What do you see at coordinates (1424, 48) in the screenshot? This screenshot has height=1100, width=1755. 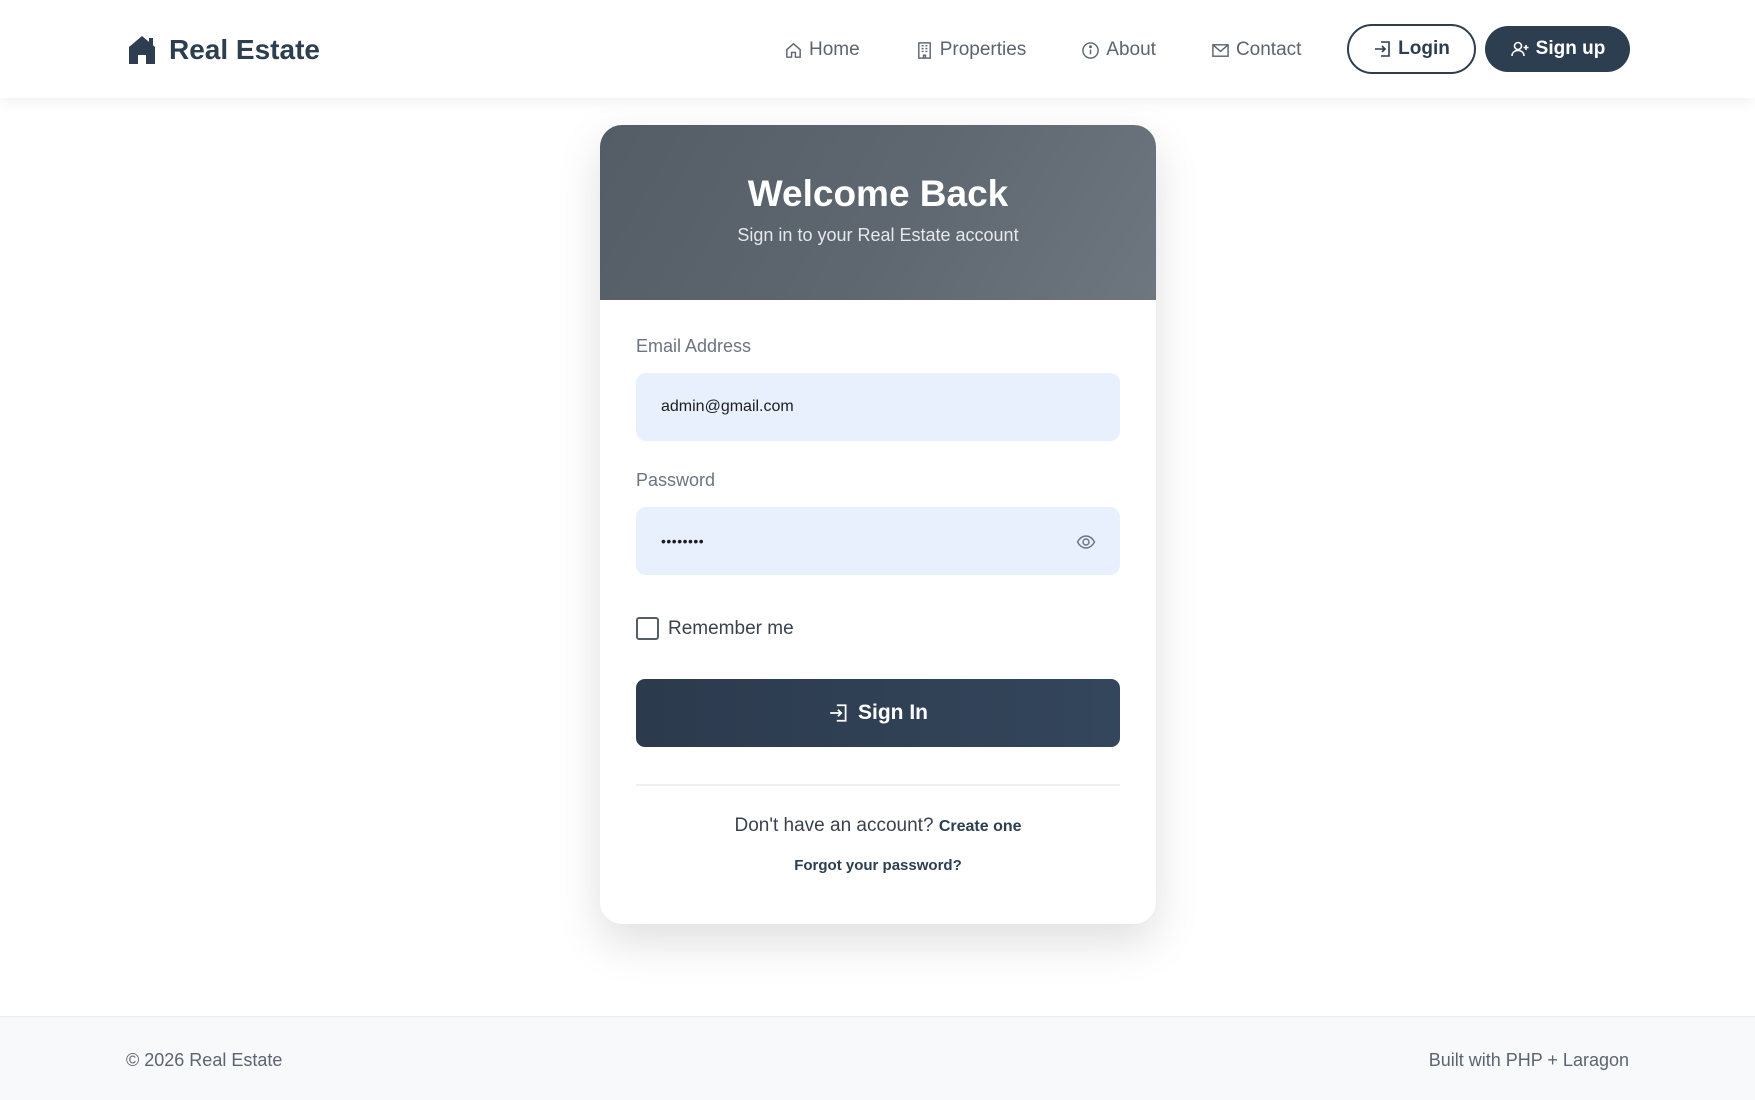 I see `login-label: Login` at bounding box center [1424, 48].